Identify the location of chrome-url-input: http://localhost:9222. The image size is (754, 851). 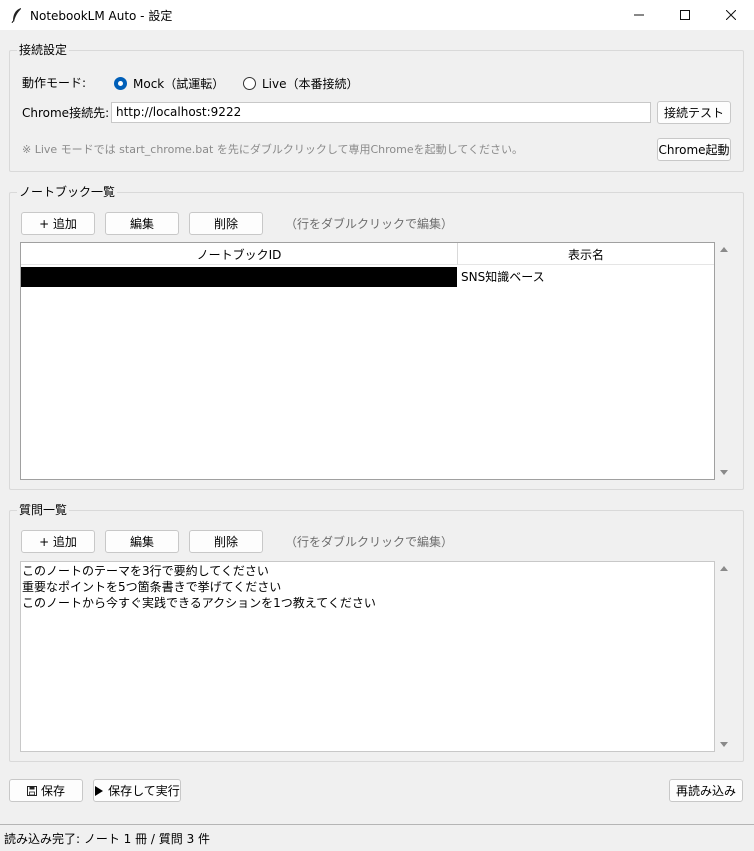
(381, 112).